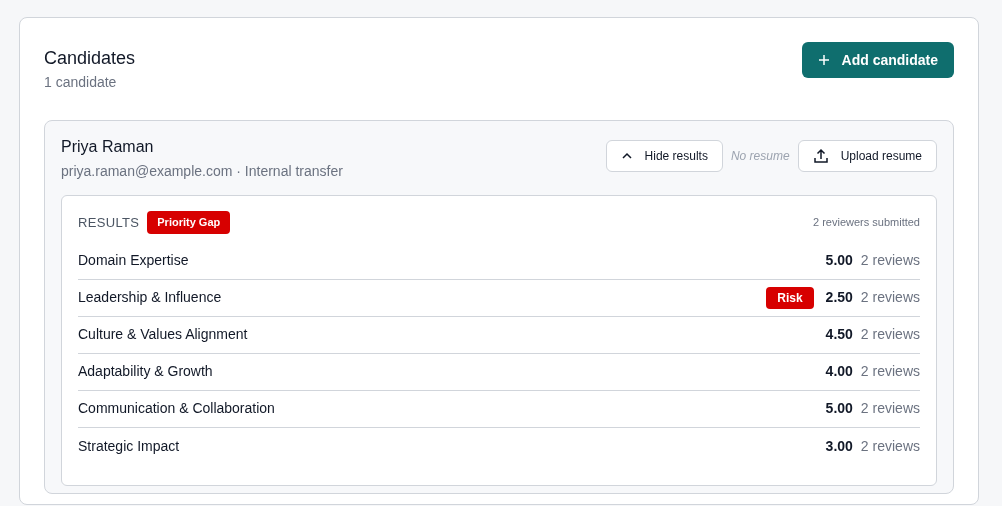 The width and height of the screenshot is (1002, 506). Describe the element at coordinates (202, 171) in the screenshot. I see `candidate-details: priya.raman@example.com · Internal transfer` at that location.